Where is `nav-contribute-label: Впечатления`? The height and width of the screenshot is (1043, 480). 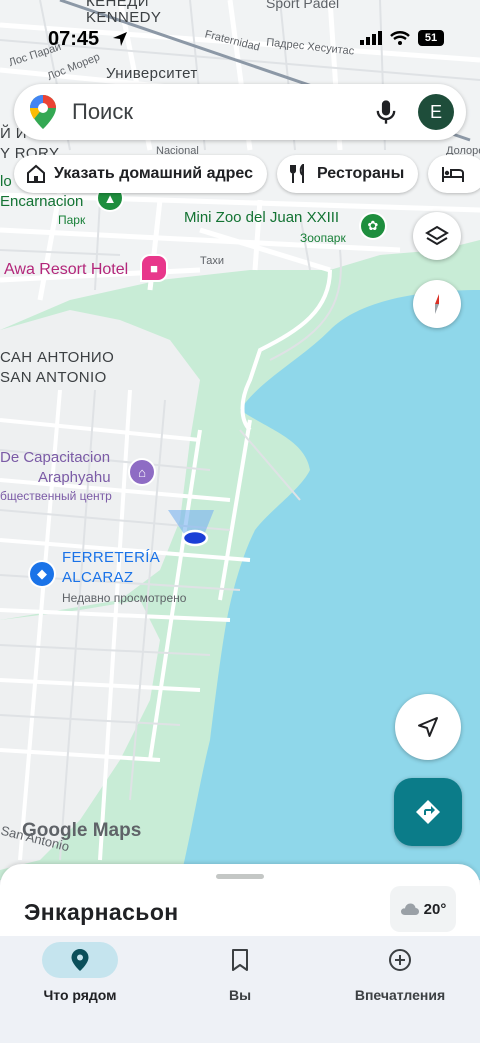
nav-contribute-label: Впечатления is located at coordinates (400, 995).